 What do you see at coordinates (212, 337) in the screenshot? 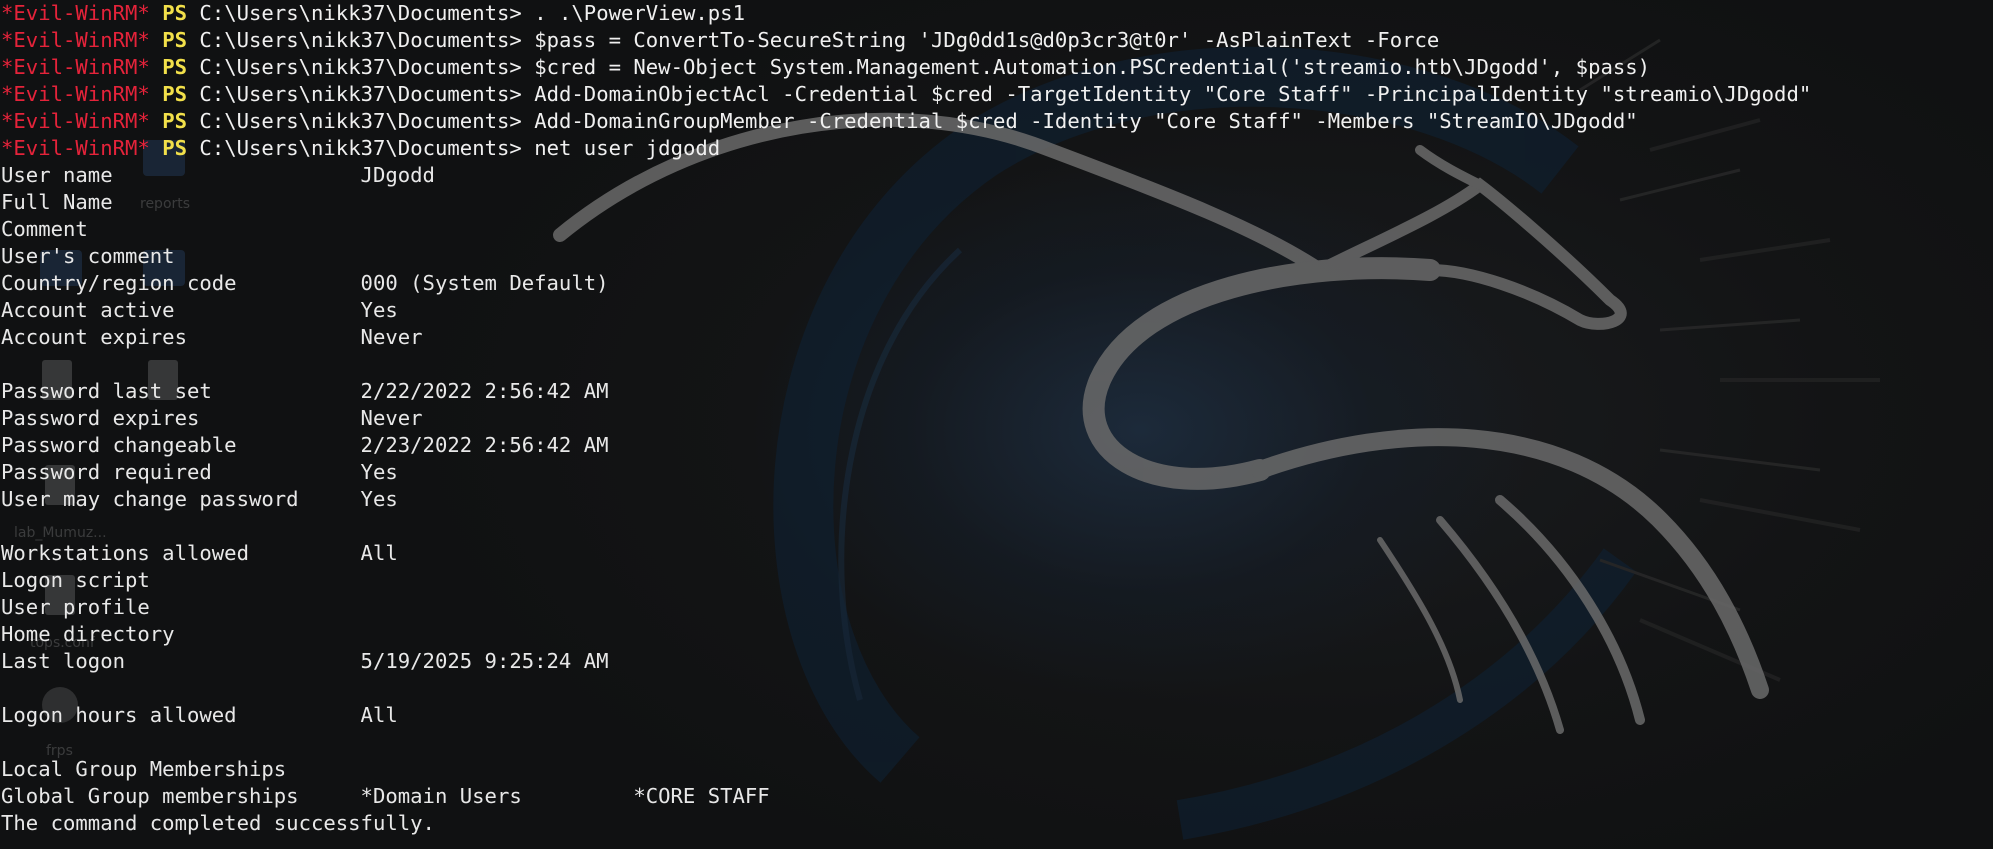
I see `output-line: Account expires Never` at bounding box center [212, 337].